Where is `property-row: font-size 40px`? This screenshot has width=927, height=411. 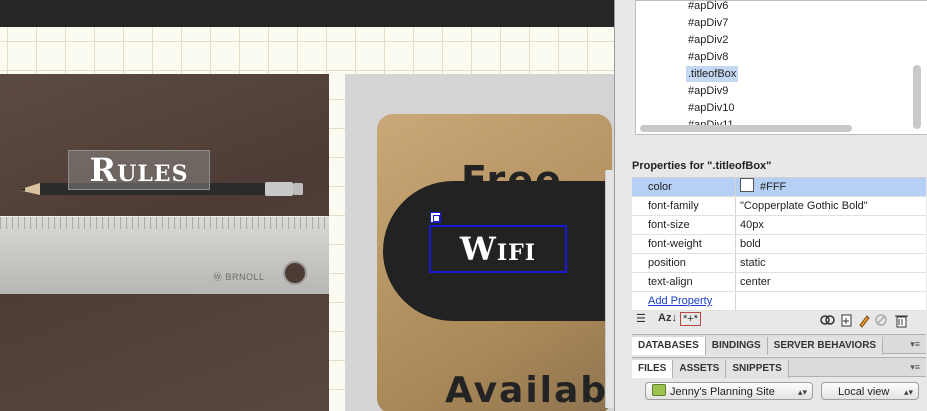
property-row: font-size 40px is located at coordinates (779, 225).